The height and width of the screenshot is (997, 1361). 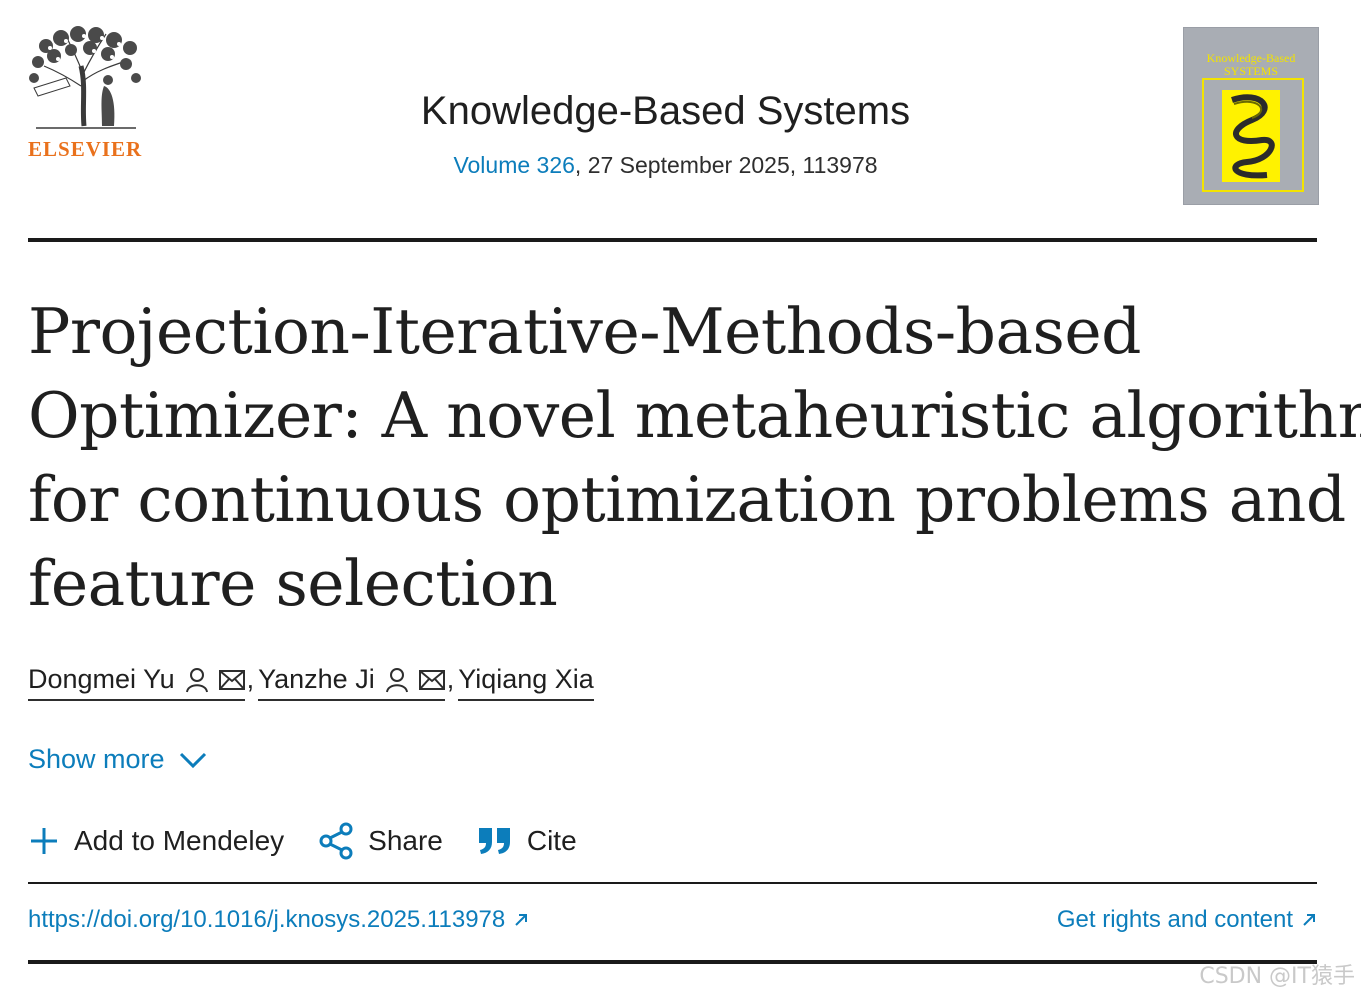 What do you see at coordinates (726, 165) in the screenshot?
I see `issue-details: , 27 September 2025, 113978` at bounding box center [726, 165].